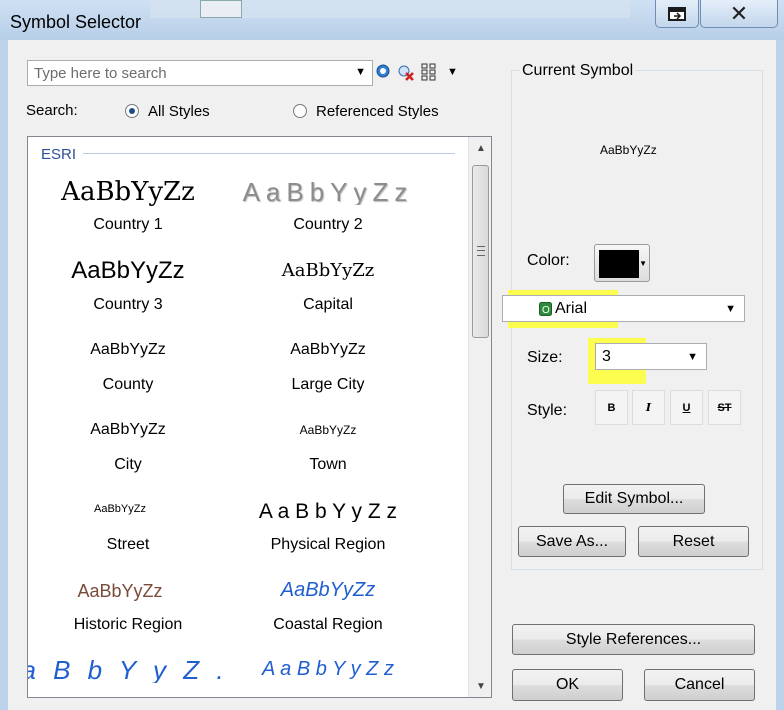  What do you see at coordinates (651, 356) in the screenshot?
I see `size-dropdown: 3 ▼` at bounding box center [651, 356].